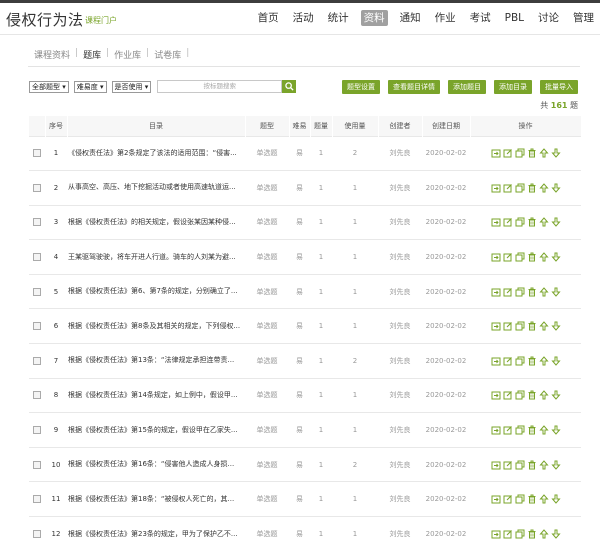 The width and height of the screenshot is (600, 551). I want to click on nav-item-2: 统计, so click(338, 18).